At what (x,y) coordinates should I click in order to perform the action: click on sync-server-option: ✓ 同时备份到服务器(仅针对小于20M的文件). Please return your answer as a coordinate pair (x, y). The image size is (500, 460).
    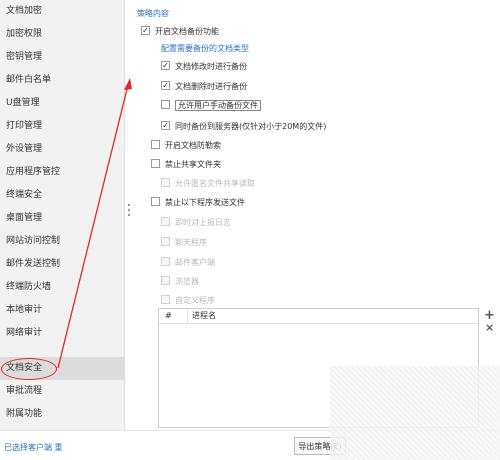
    Looking at the image, I should click on (243, 126).